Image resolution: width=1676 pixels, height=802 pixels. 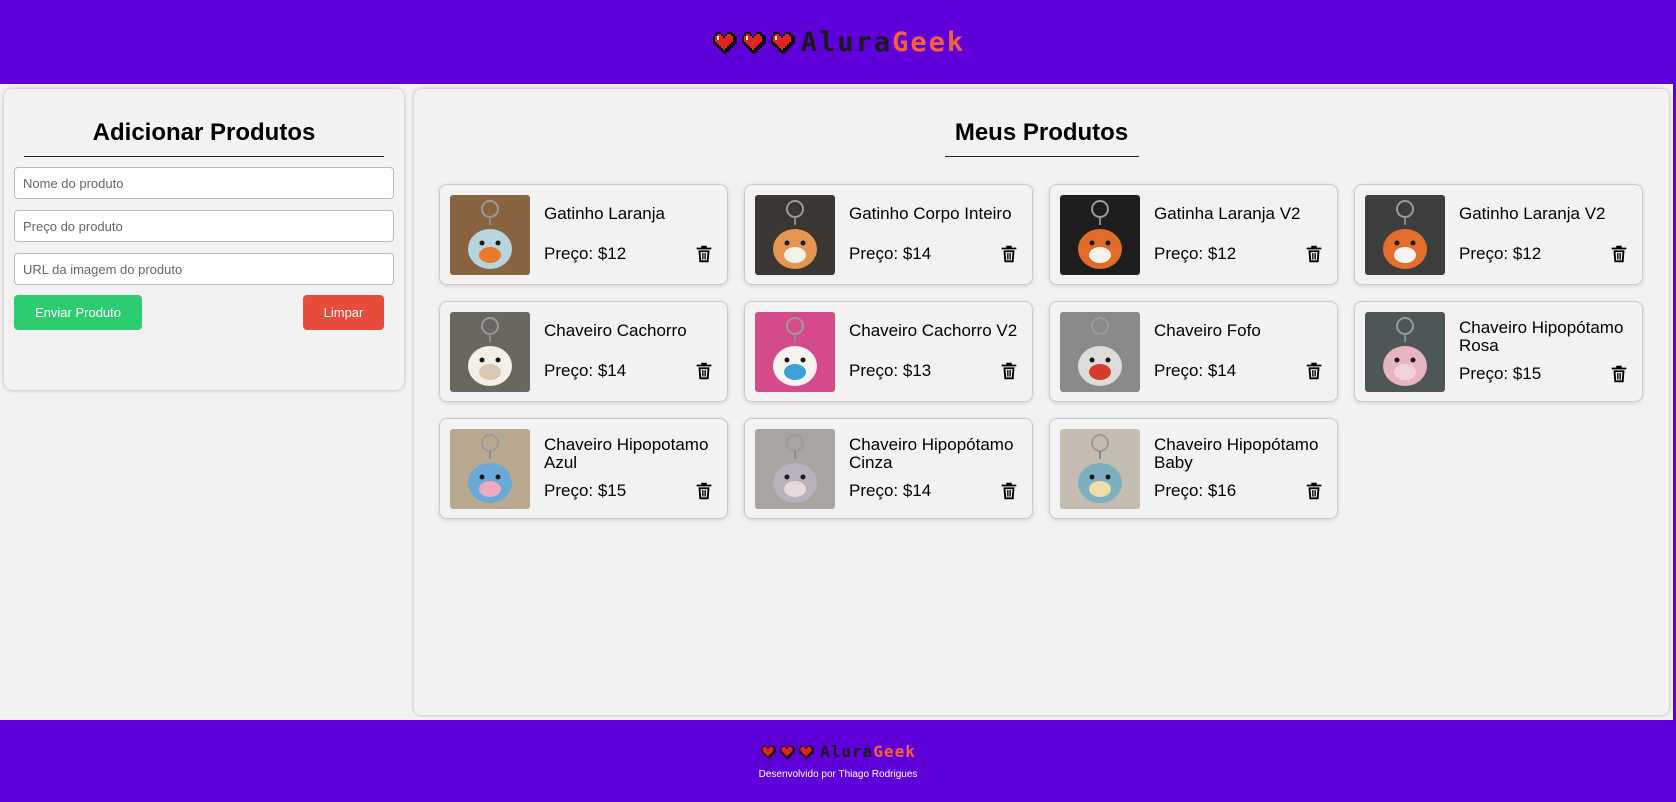 I want to click on product-info: Gatinho Laranja Preço: $12, so click(x=629, y=234).